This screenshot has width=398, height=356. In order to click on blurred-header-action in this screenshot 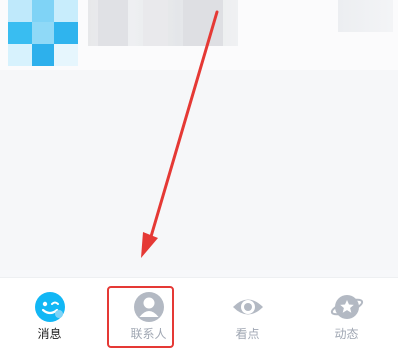, I will do `click(365, 16)`.